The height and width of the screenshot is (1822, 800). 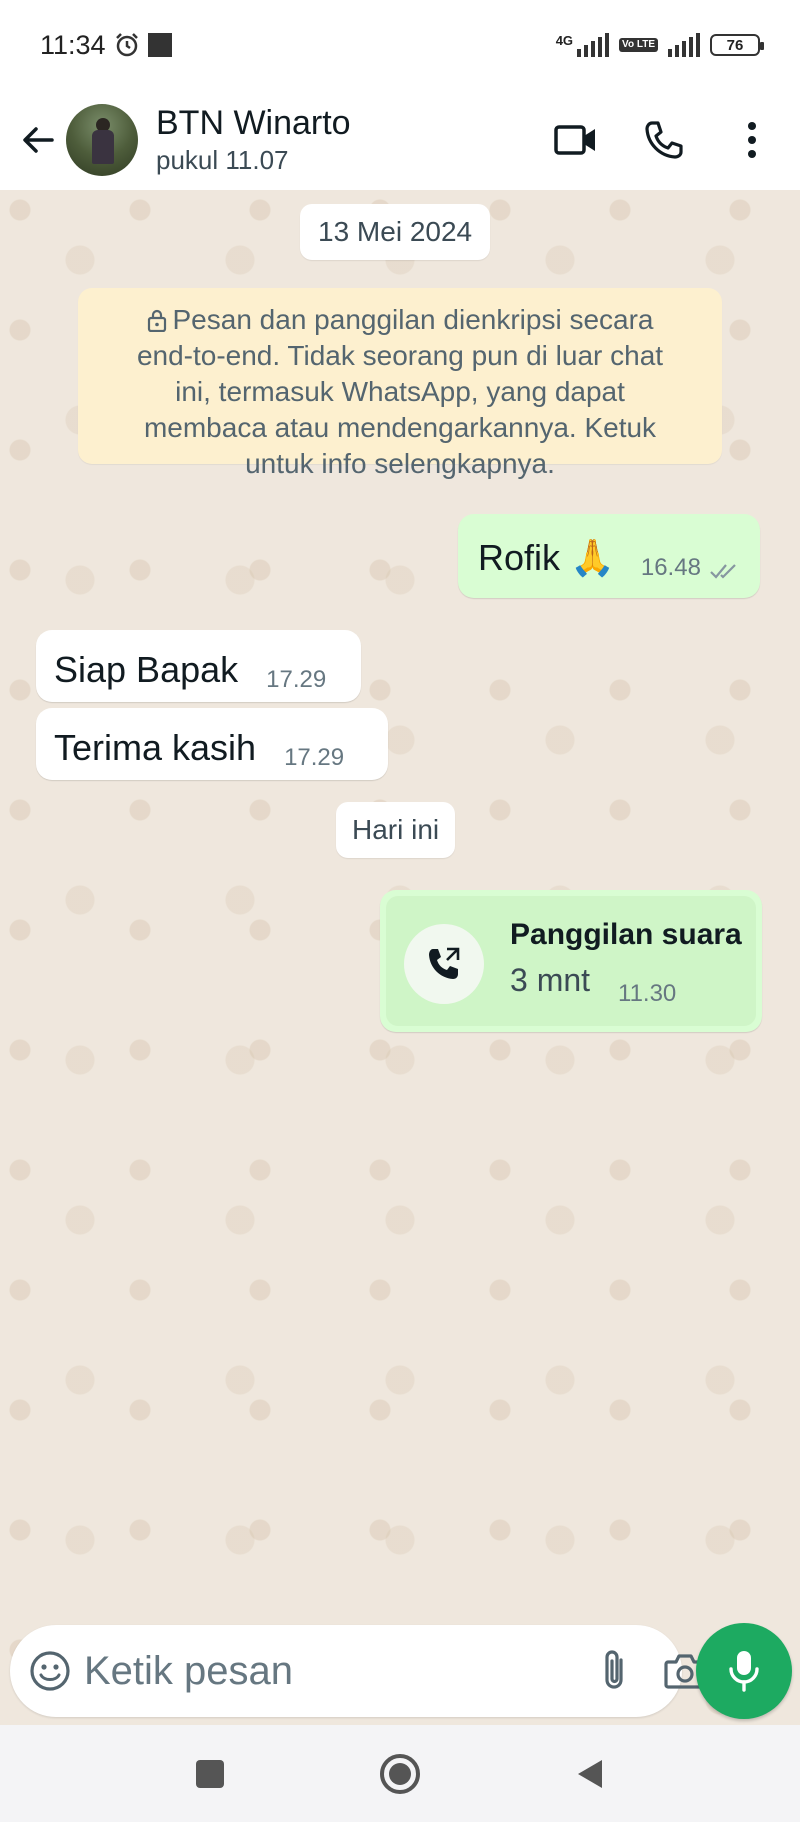 I want to click on system-nav-bar, so click(x=400, y=1773).